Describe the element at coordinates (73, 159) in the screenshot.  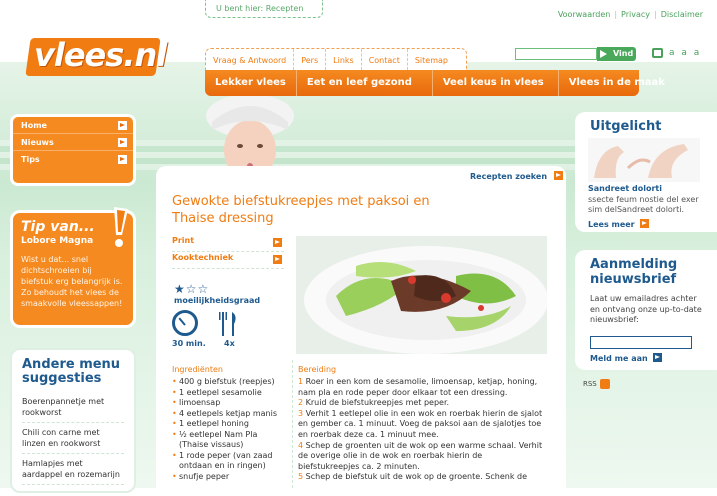
I see `leftmenu-tips: Tips` at that location.